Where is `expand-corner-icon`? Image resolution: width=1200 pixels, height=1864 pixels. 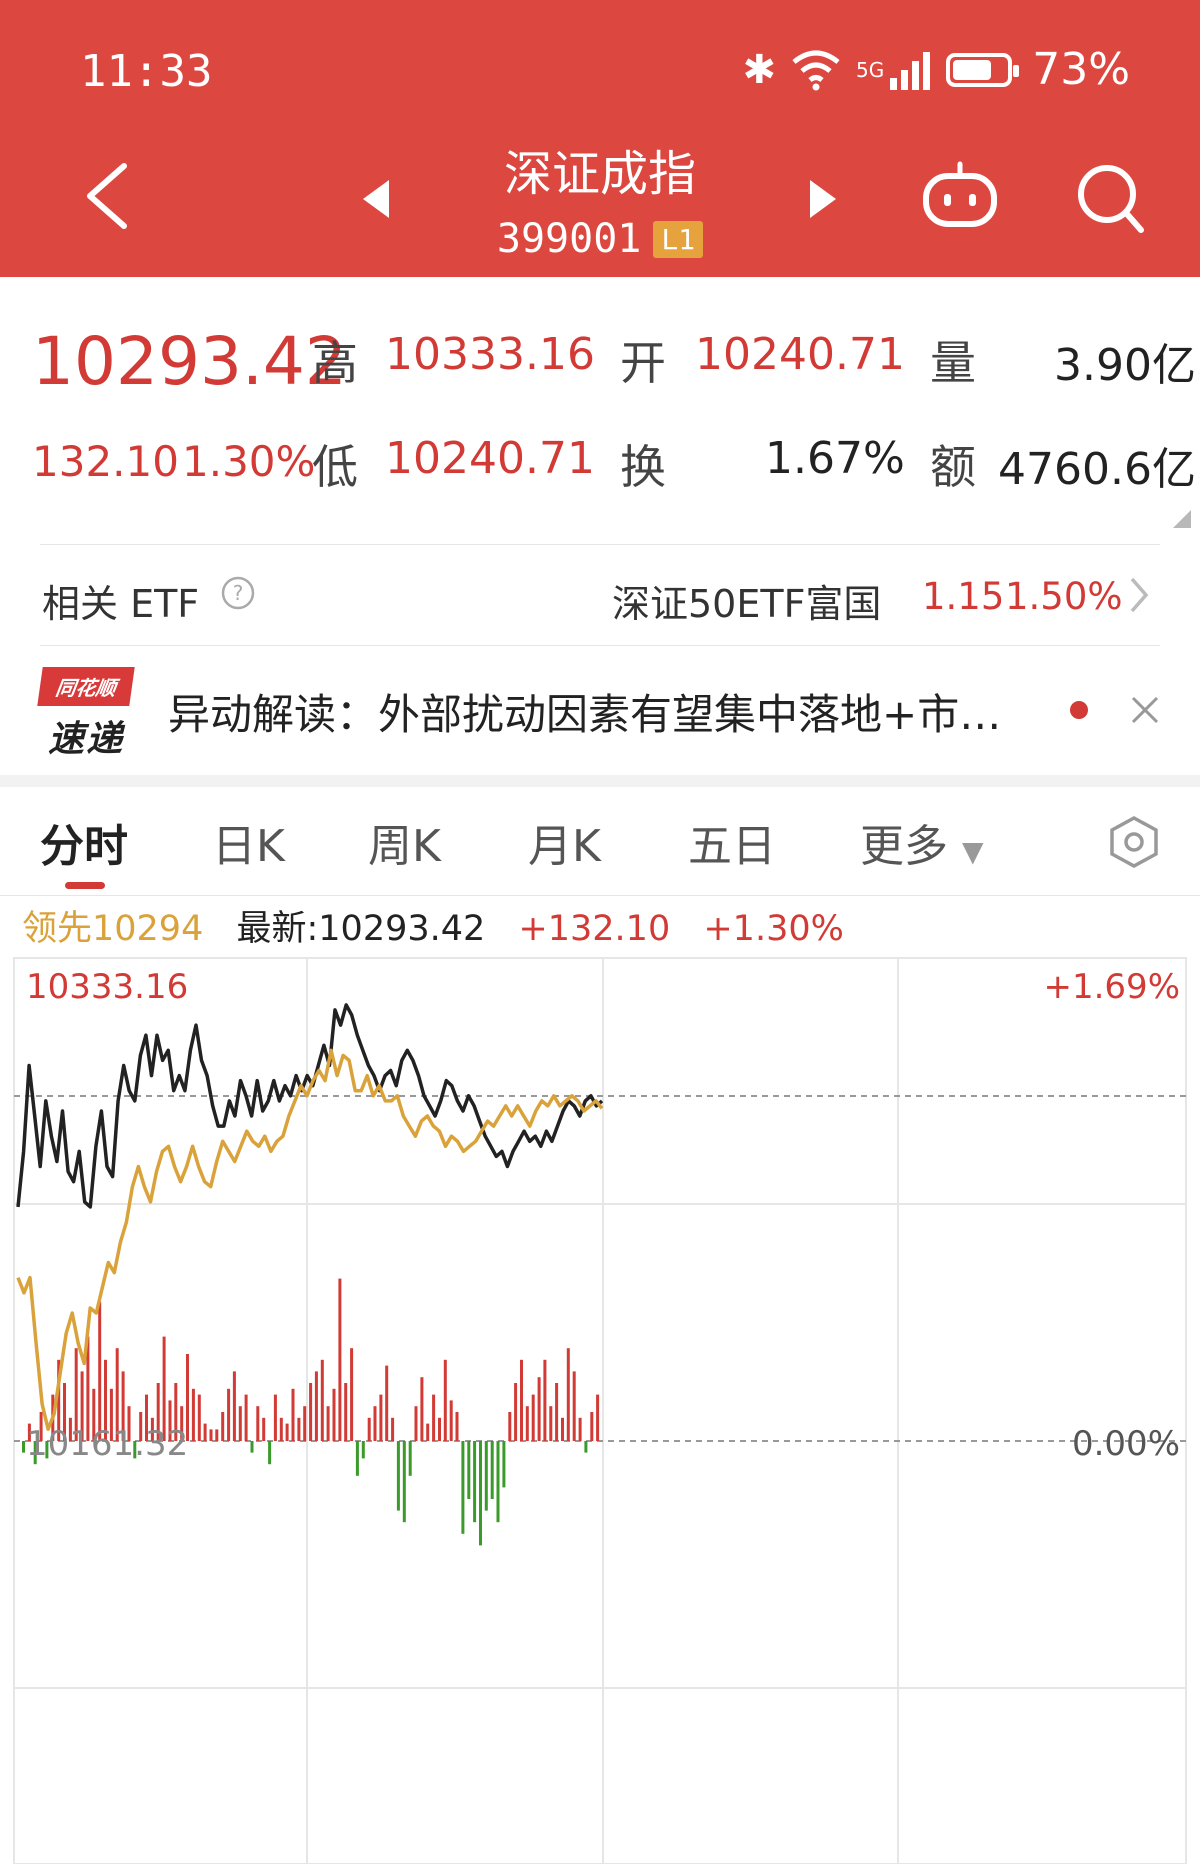
expand-corner-icon is located at coordinates (1182, 519).